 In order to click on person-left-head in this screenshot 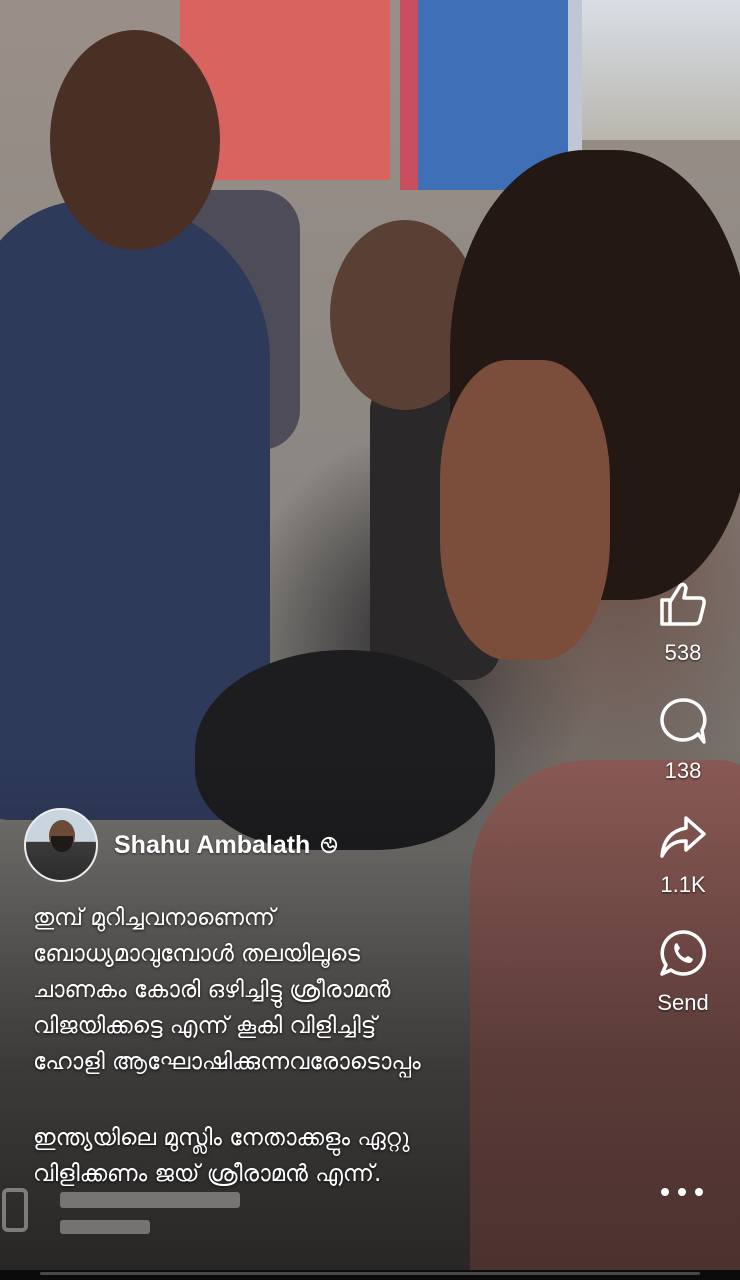, I will do `click(135, 140)`.